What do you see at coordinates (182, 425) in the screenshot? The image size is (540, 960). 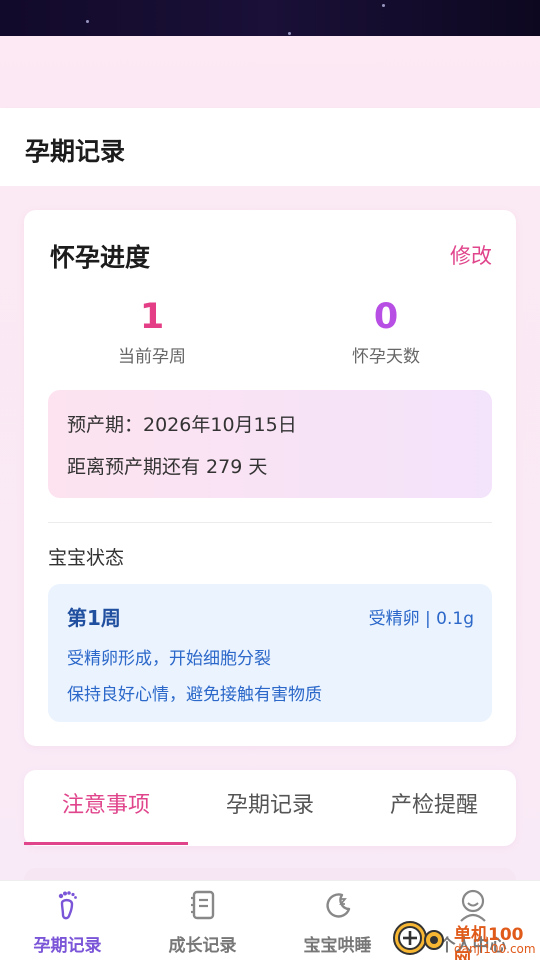 I see `due-date-text: 预产期：2026年10月15日` at bounding box center [182, 425].